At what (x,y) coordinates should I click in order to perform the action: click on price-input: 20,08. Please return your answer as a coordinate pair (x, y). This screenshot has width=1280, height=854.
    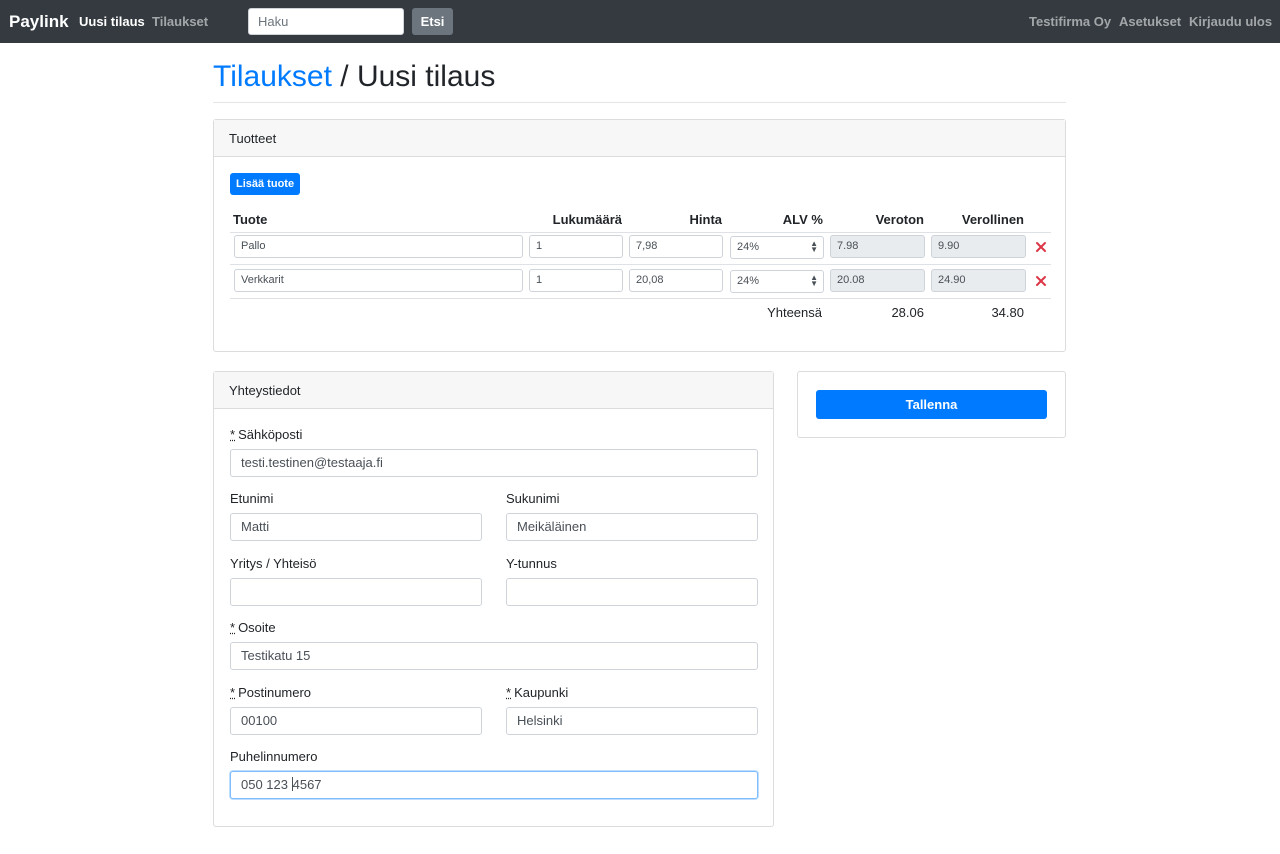
    Looking at the image, I should click on (676, 280).